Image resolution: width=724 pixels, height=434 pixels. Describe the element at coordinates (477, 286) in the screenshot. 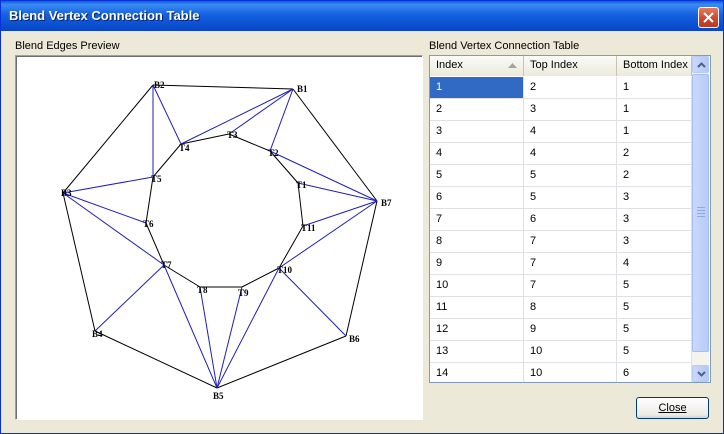

I see `cell-index: 10` at that location.